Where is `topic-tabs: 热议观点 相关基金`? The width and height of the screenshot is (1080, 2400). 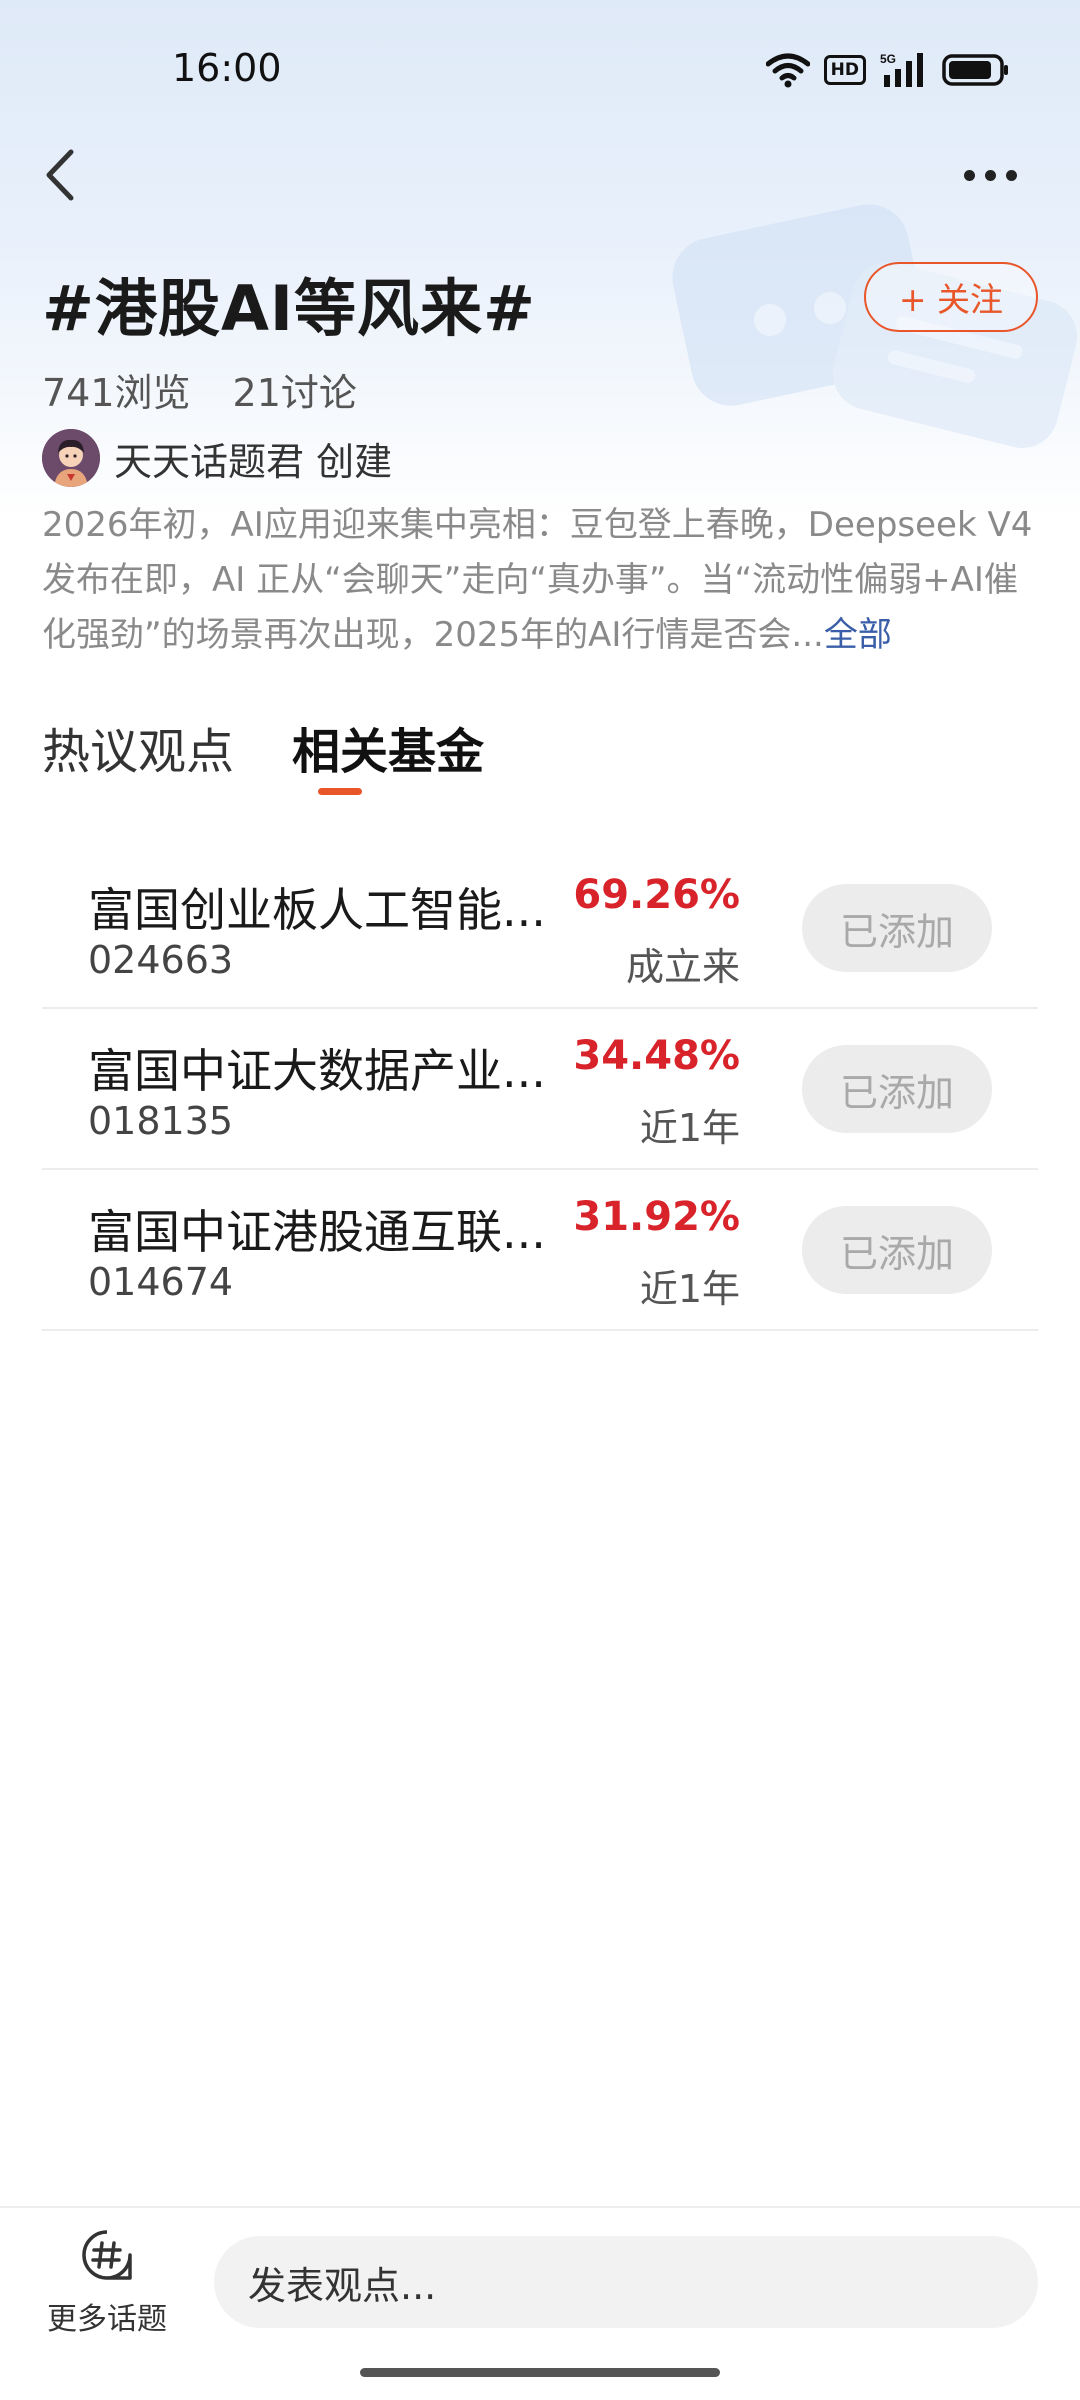 topic-tabs: 热议观点 相关基金 is located at coordinates (263, 747).